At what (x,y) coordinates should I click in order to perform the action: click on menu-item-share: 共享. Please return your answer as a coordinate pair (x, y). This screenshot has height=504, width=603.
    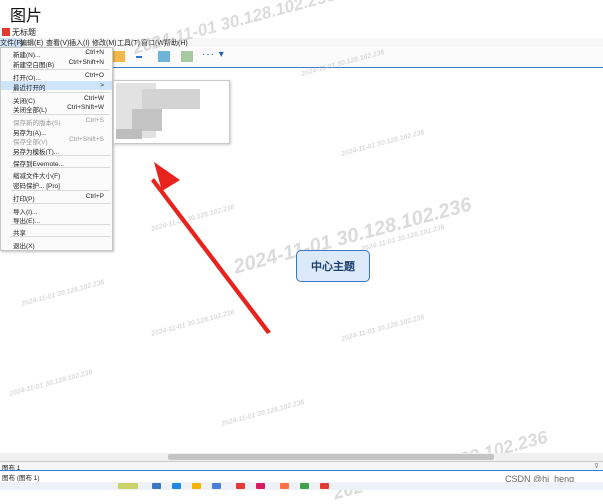
    Looking at the image, I should click on (56, 231).